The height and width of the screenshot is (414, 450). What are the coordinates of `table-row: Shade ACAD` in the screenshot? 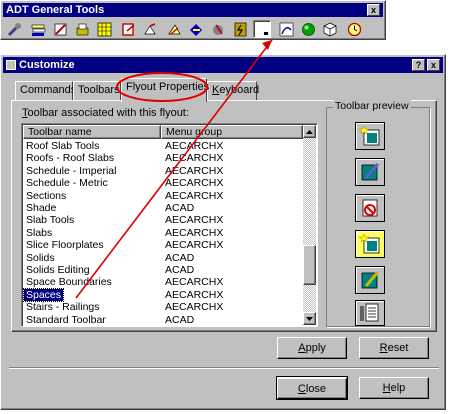 It's located at (162, 208).